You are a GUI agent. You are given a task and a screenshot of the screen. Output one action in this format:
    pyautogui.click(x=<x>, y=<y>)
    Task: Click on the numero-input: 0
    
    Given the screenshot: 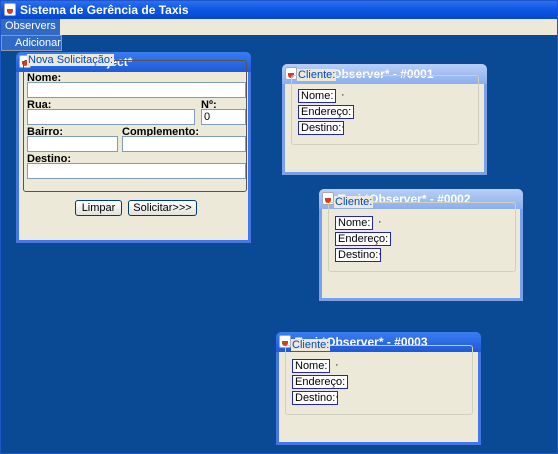 What is the action you would take?
    pyautogui.click(x=223, y=117)
    